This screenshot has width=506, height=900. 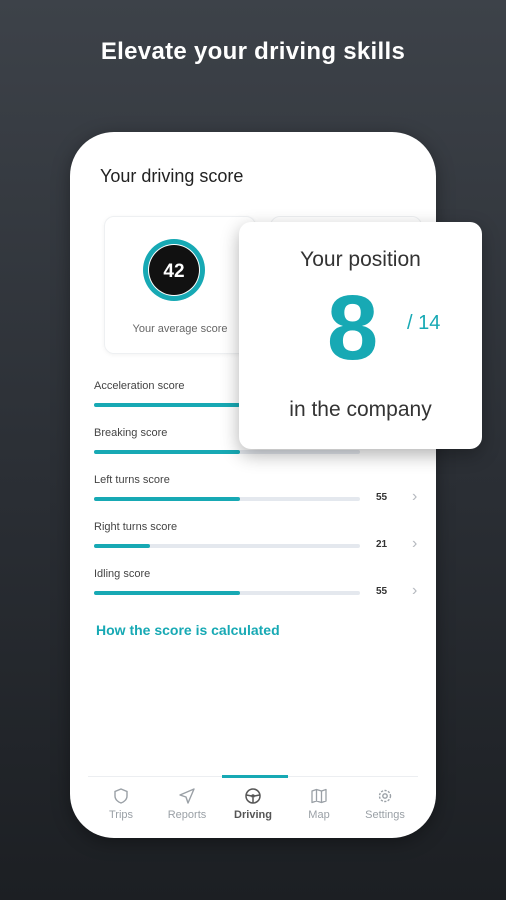 I want to click on position-total: / 14, so click(x=424, y=323).